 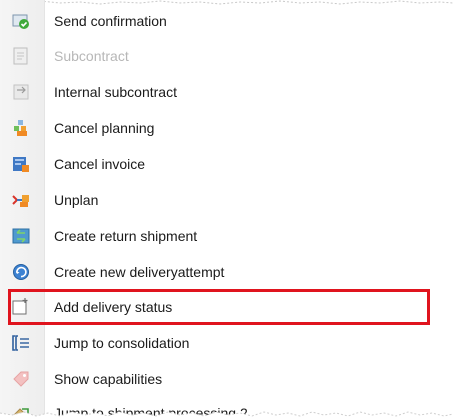 I want to click on menu-item-cancel-planning: Cancel planning, so click(x=226, y=128).